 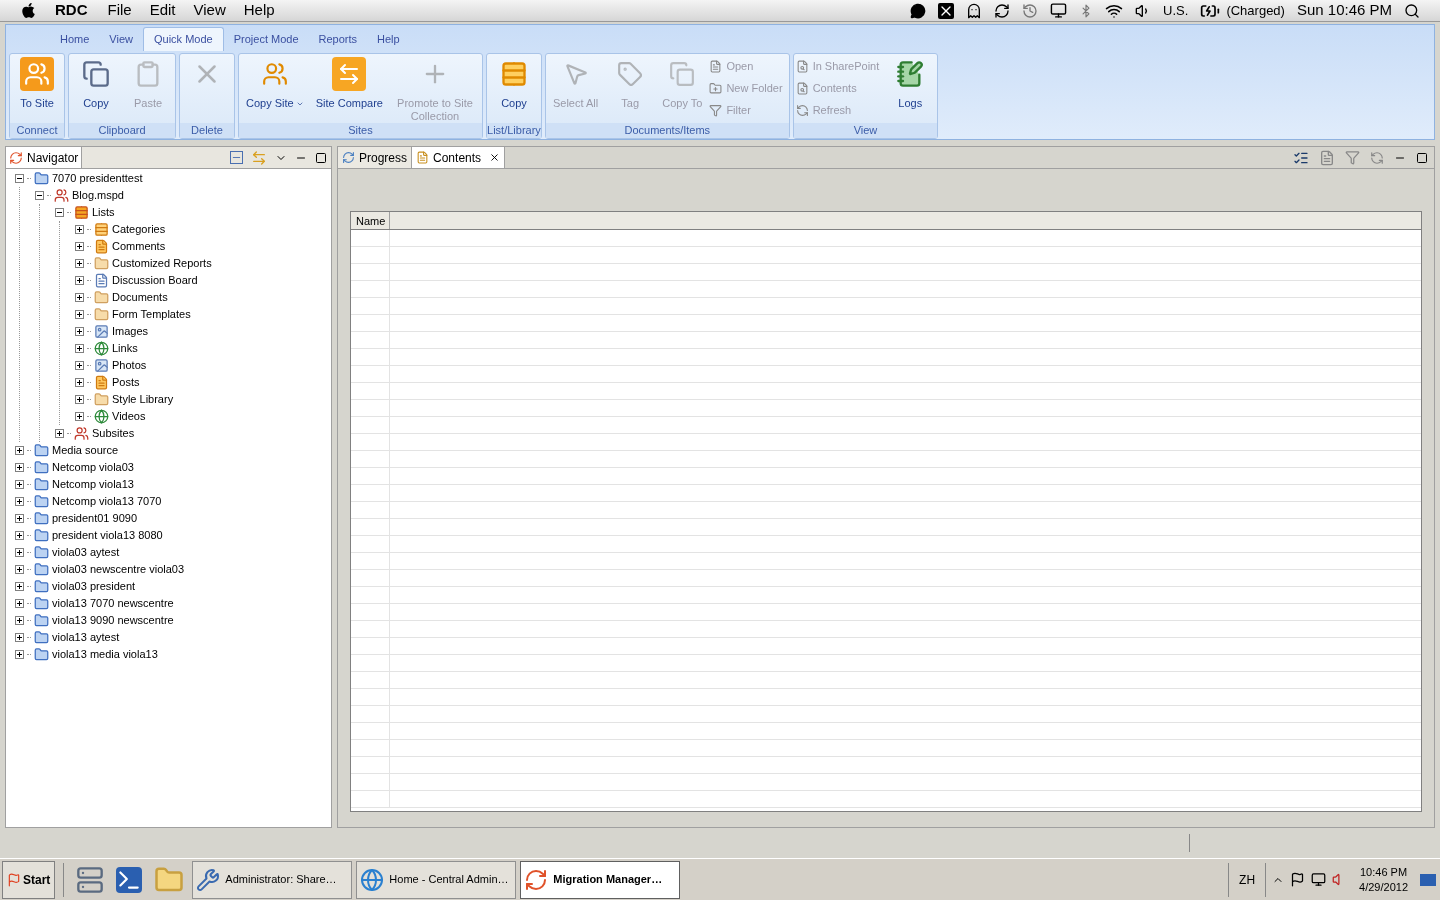 I want to click on search-icon, so click(x=1412, y=10).